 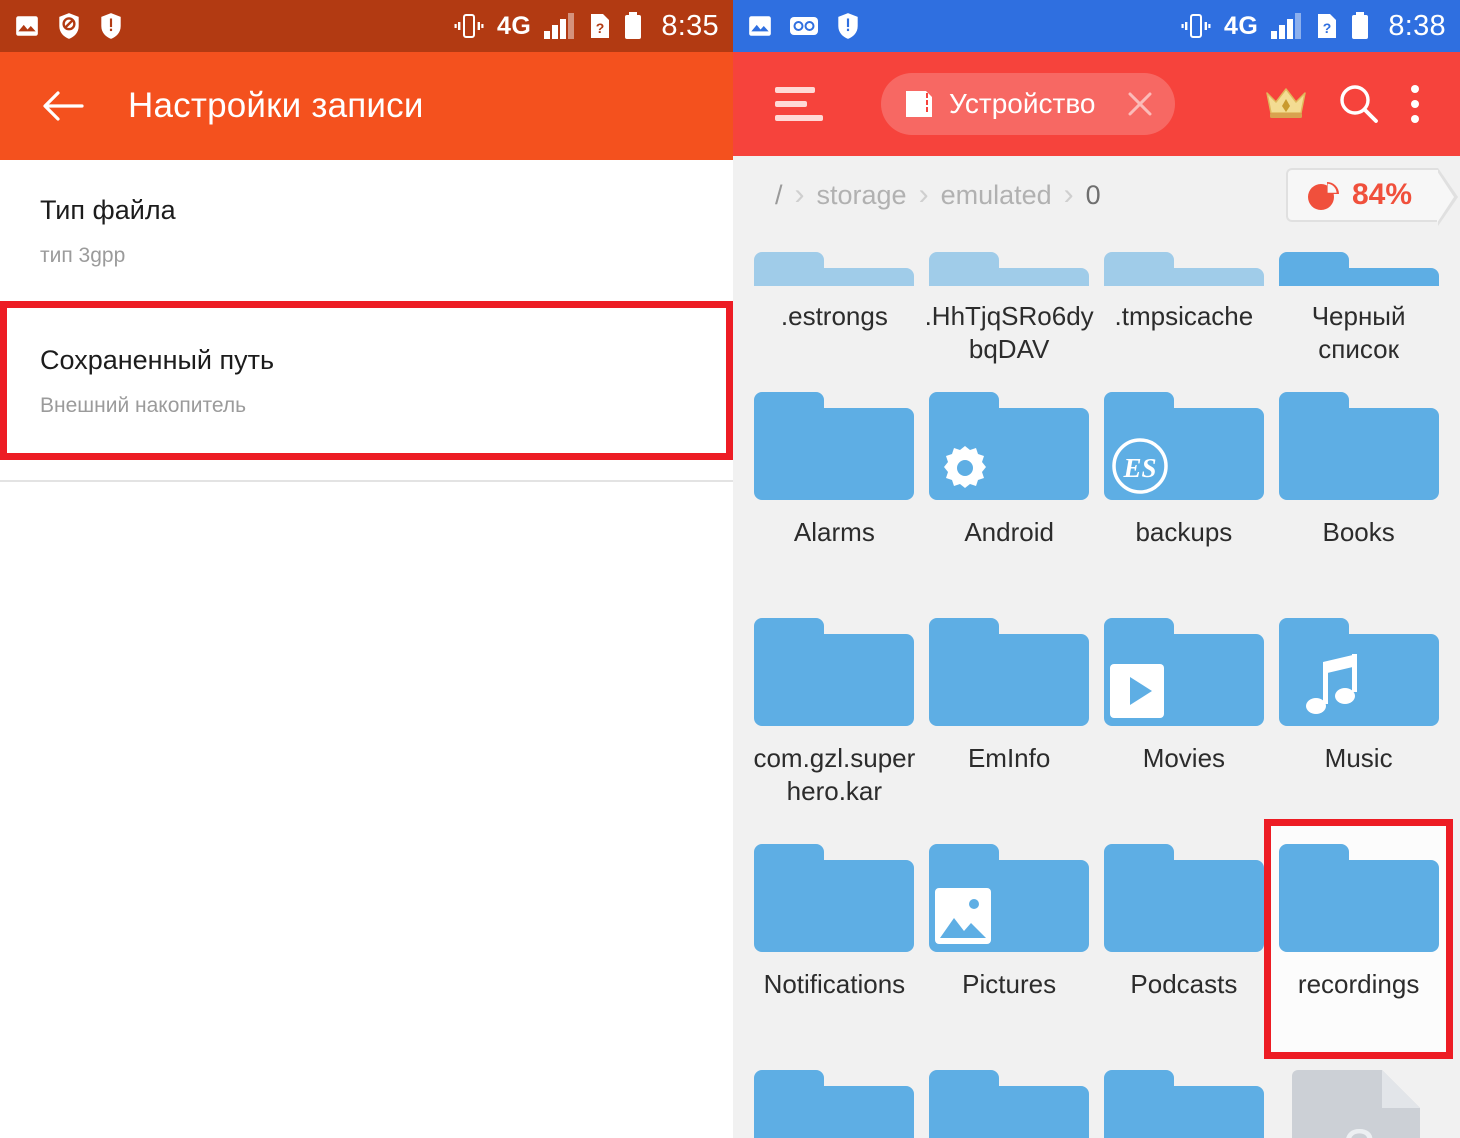 I want to click on file-item-label: .estrongs, so click(x=834, y=316).